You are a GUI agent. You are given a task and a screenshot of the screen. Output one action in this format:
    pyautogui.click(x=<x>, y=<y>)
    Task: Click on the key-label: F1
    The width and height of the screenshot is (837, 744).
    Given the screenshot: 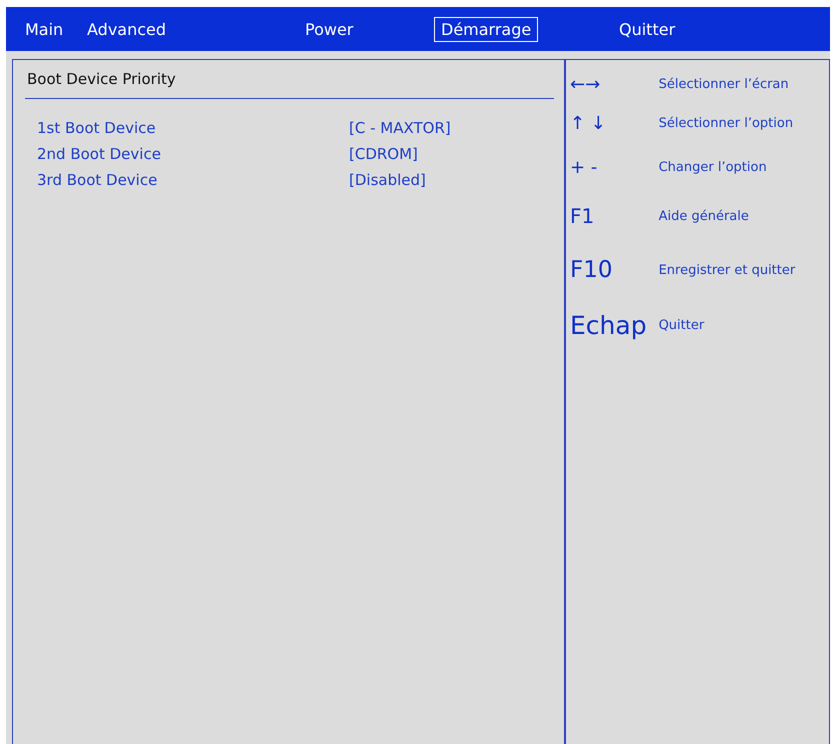 What is the action you would take?
    pyautogui.click(x=583, y=216)
    